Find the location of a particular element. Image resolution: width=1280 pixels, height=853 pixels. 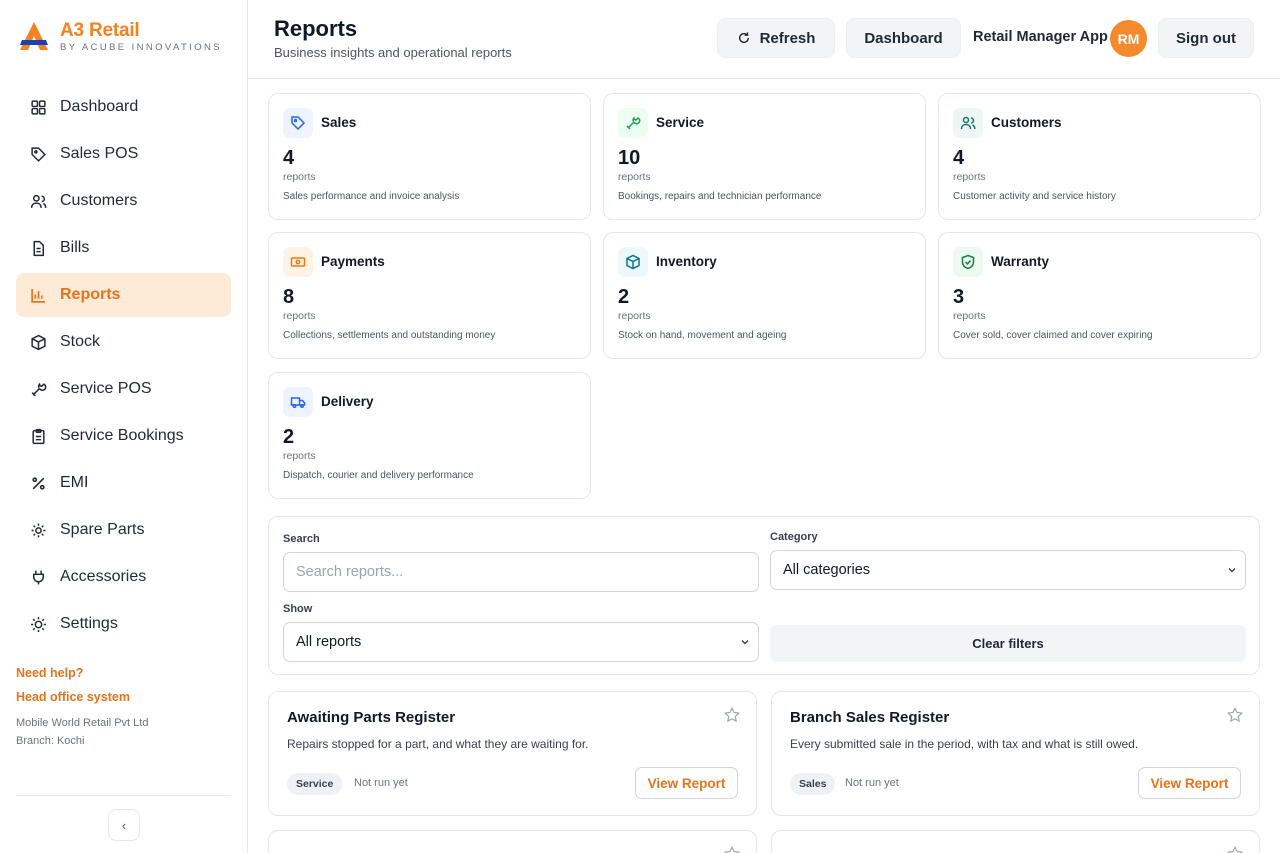

sidebar-item-label: Bills is located at coordinates (75, 247).